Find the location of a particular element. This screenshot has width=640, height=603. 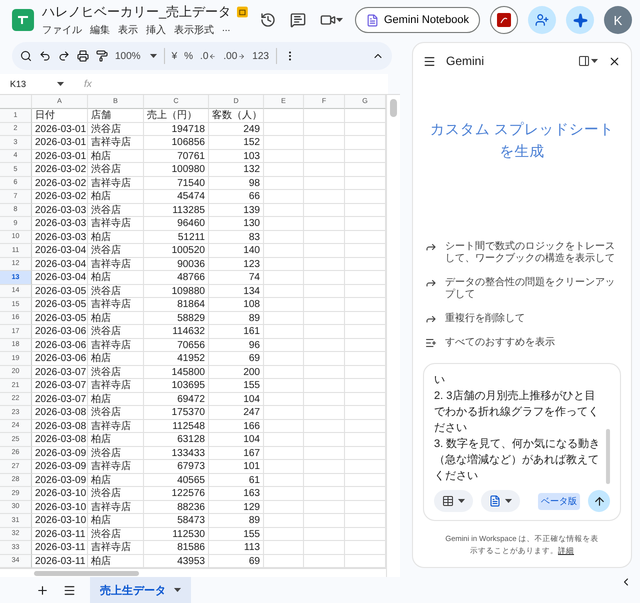

suggestion-item: 重複行を削除して is located at coordinates (522, 319).